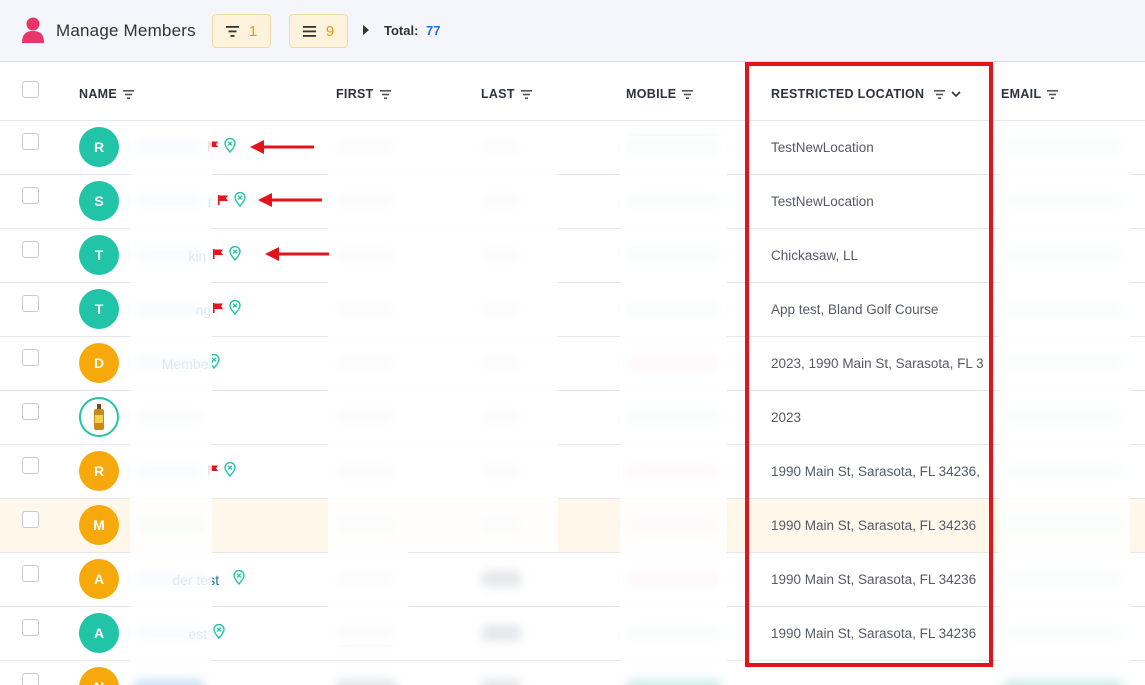 The height and width of the screenshot is (685, 1145). What do you see at coordinates (401, 30) in the screenshot?
I see `total-label: Total:` at bounding box center [401, 30].